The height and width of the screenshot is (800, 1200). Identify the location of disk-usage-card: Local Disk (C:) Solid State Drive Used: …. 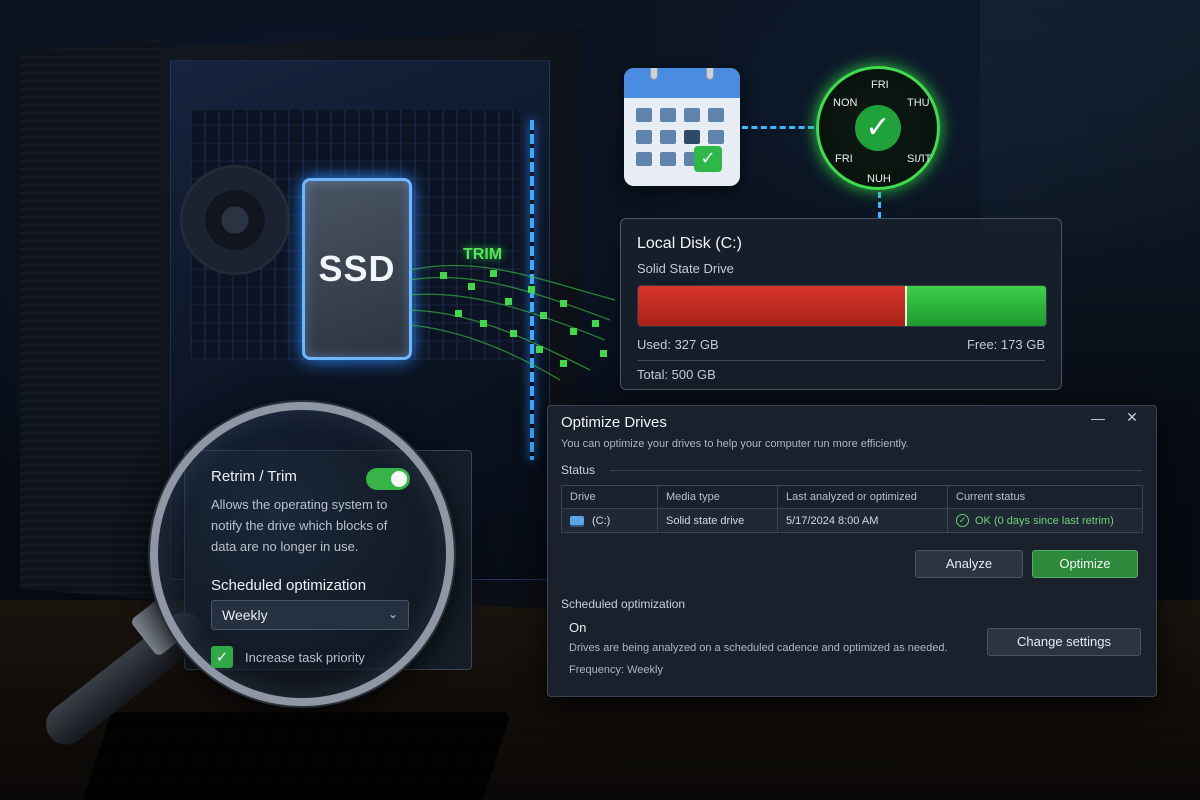
(841, 304).